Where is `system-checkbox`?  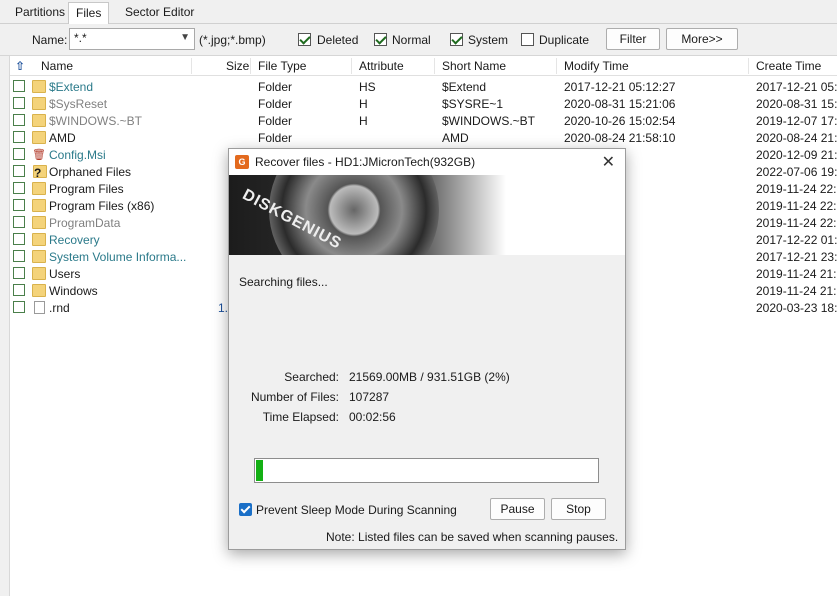
system-checkbox is located at coordinates (456, 39).